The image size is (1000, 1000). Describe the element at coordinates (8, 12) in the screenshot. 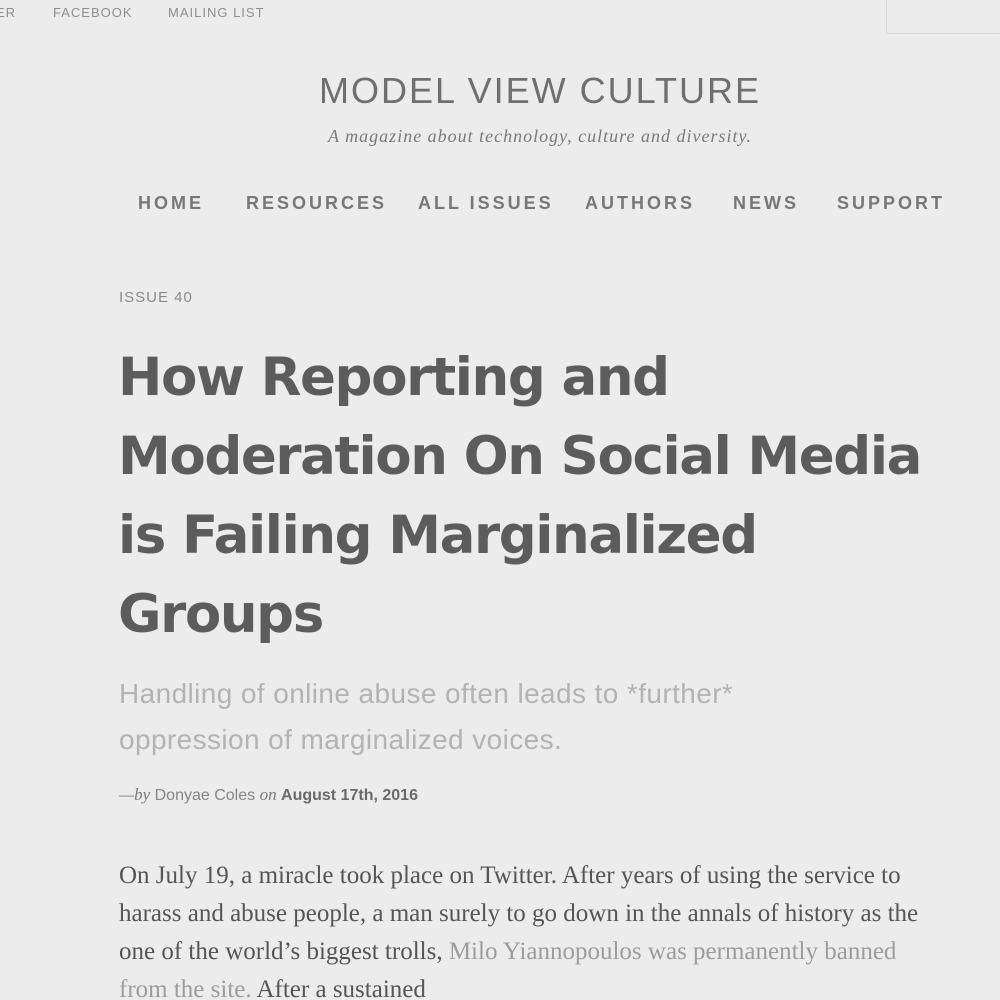

I see `topbar-link-twitter: ER` at that location.